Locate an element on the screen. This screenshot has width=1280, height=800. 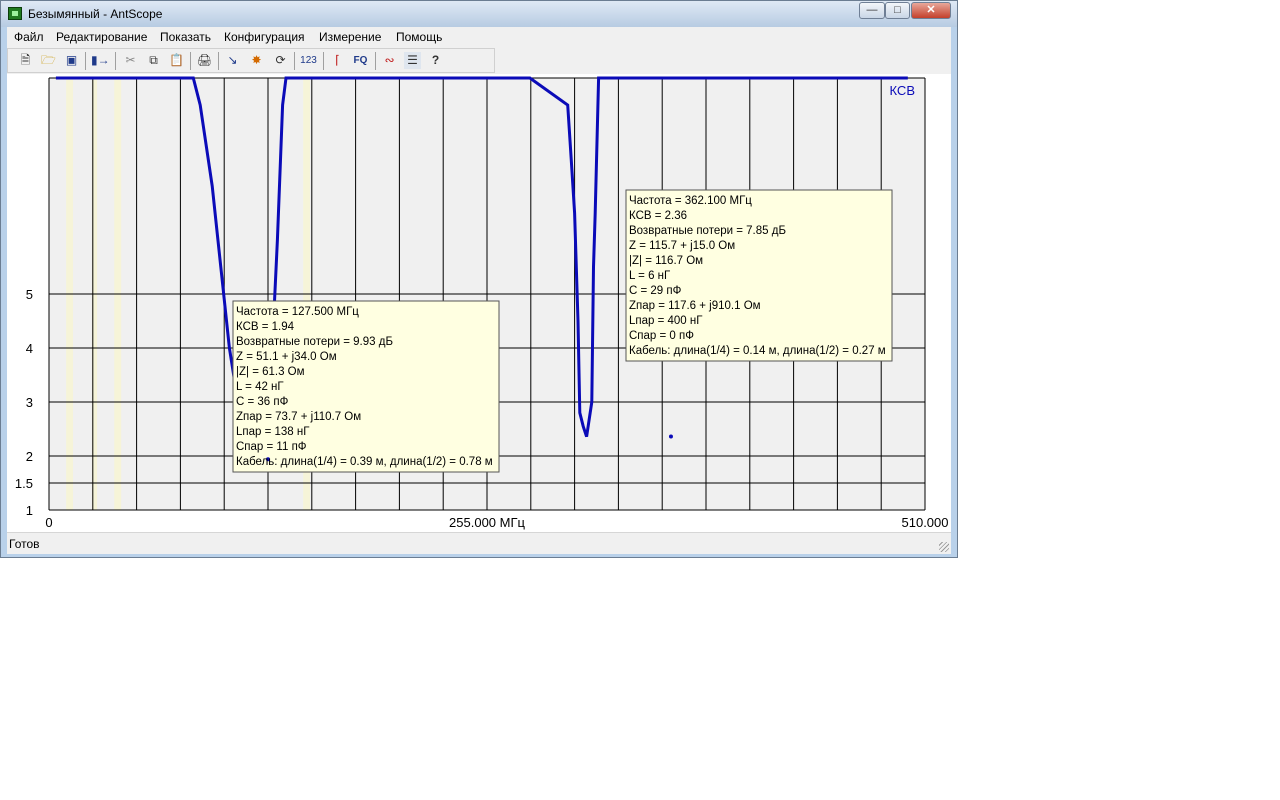
x-tick-labels: 0 255.000 МГц 510.000 is located at coordinates (496, 522).